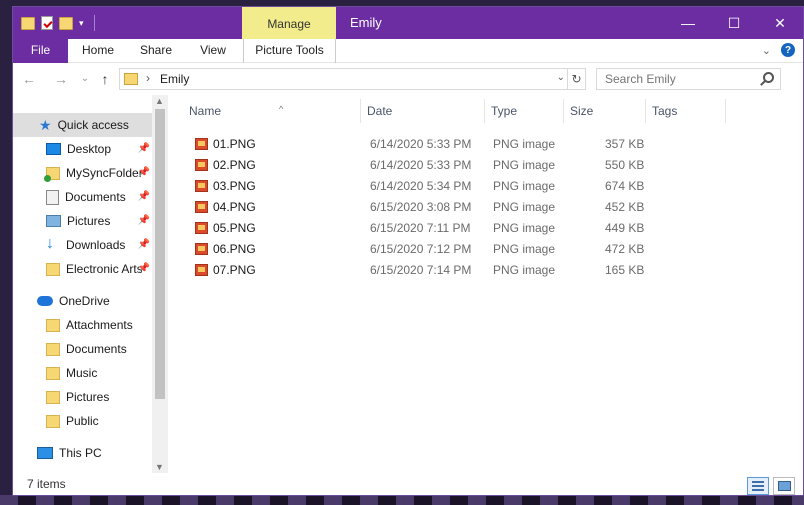 Image resolution: width=804 pixels, height=505 pixels. I want to click on tab-file: File, so click(40, 51).